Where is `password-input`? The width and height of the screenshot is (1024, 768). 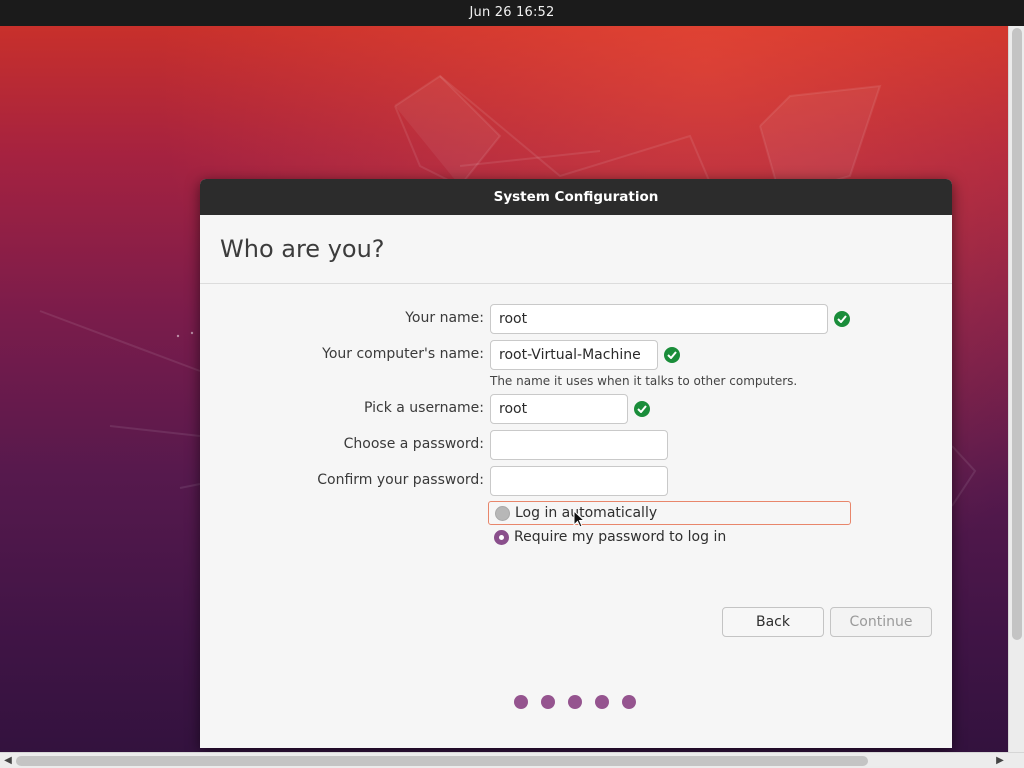 password-input is located at coordinates (579, 445).